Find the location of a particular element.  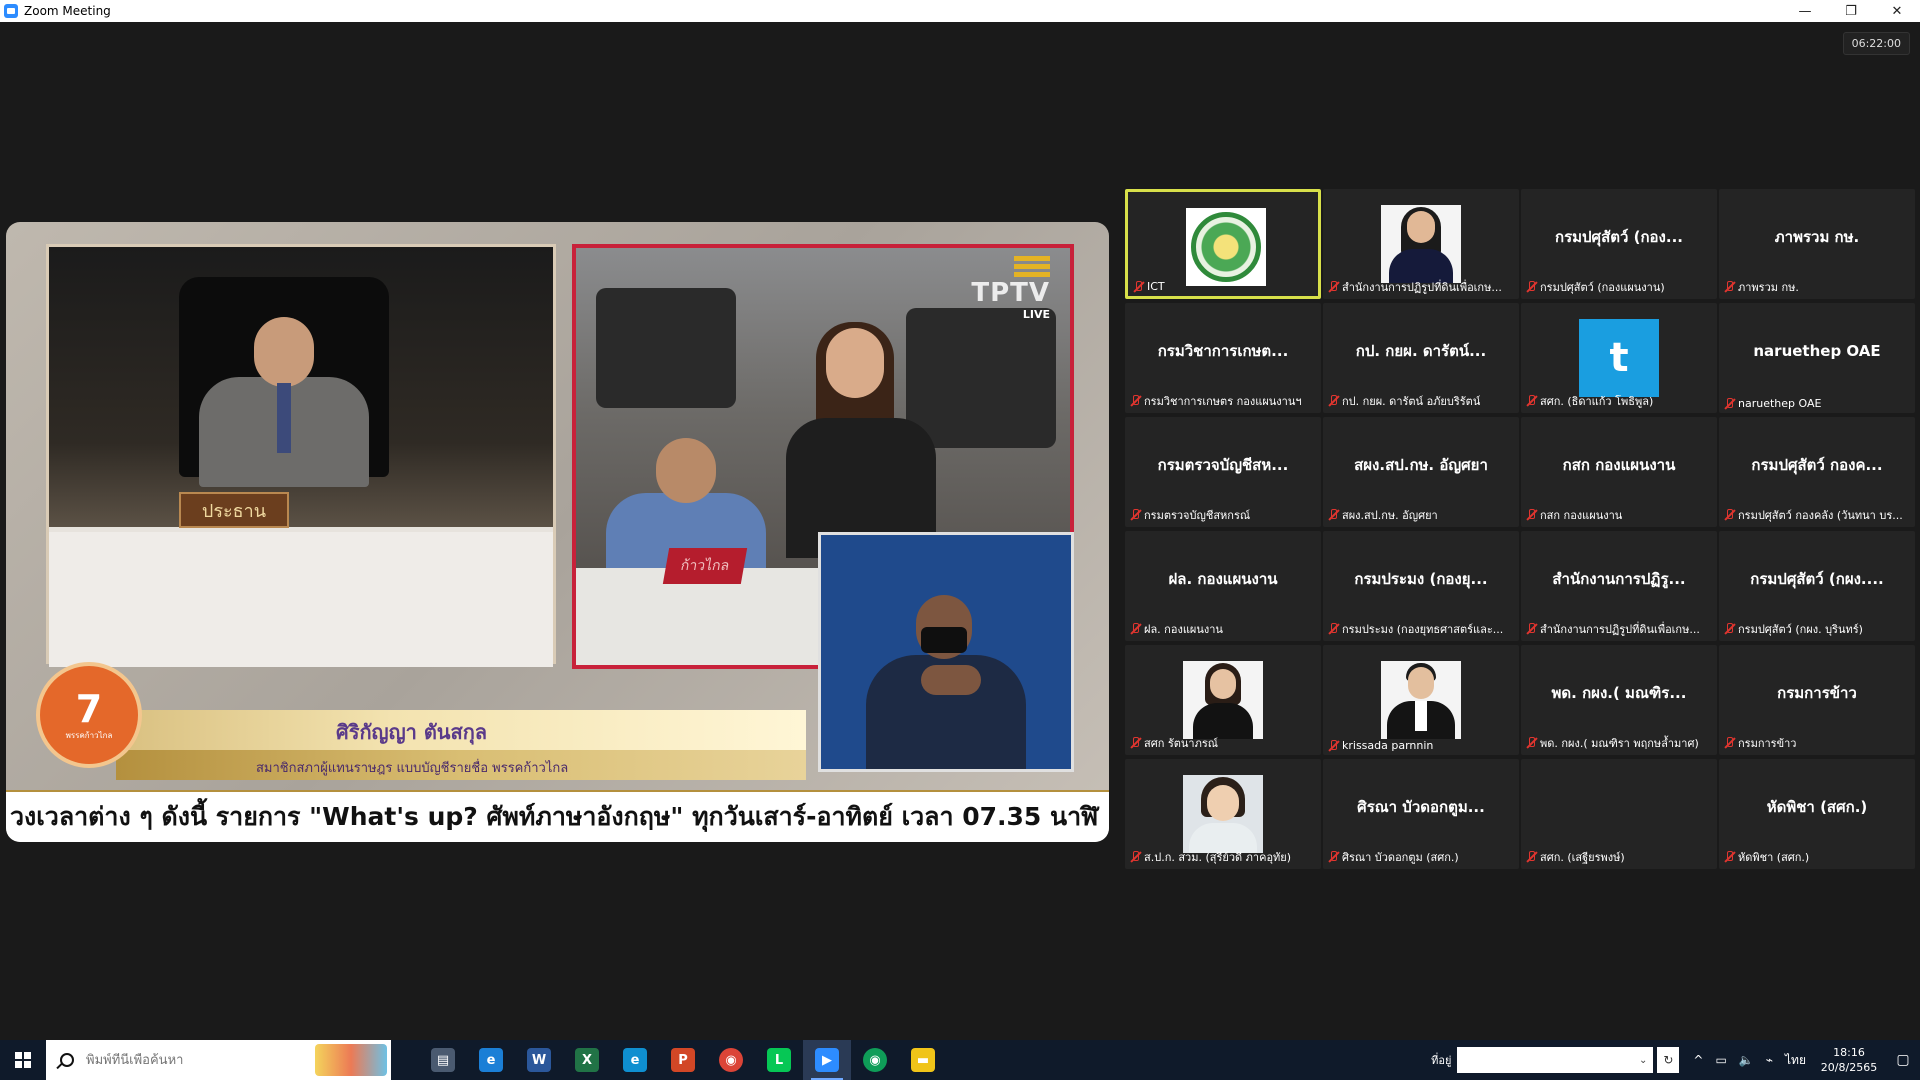

participant-tile: กรมการข้าว กรมการข้าว is located at coordinates (1817, 700).